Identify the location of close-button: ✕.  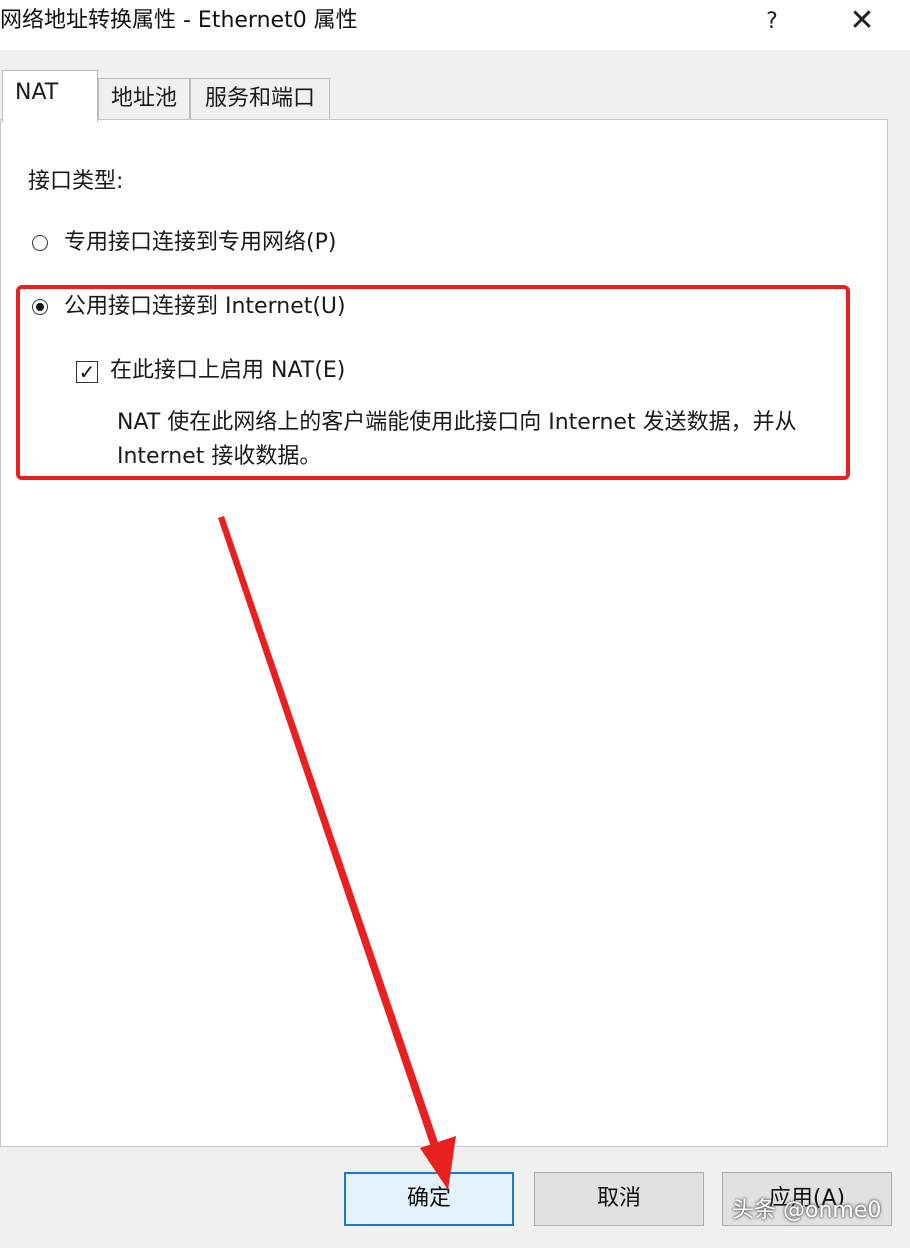
(862, 22).